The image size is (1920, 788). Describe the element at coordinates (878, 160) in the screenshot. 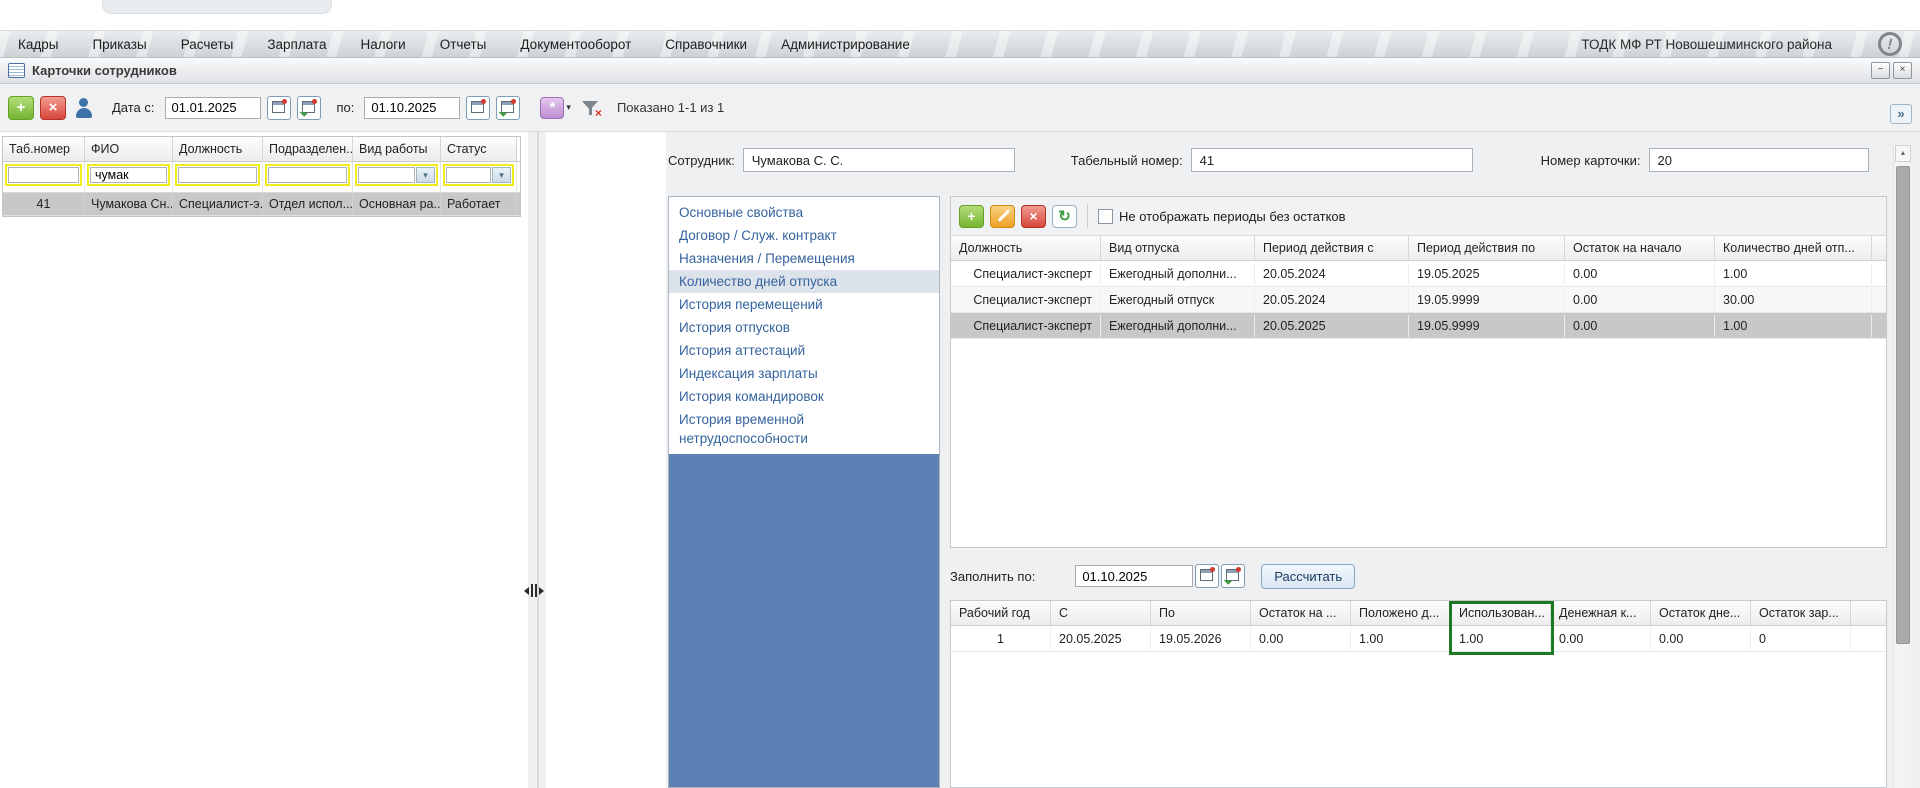

I see `employee-name-field` at that location.